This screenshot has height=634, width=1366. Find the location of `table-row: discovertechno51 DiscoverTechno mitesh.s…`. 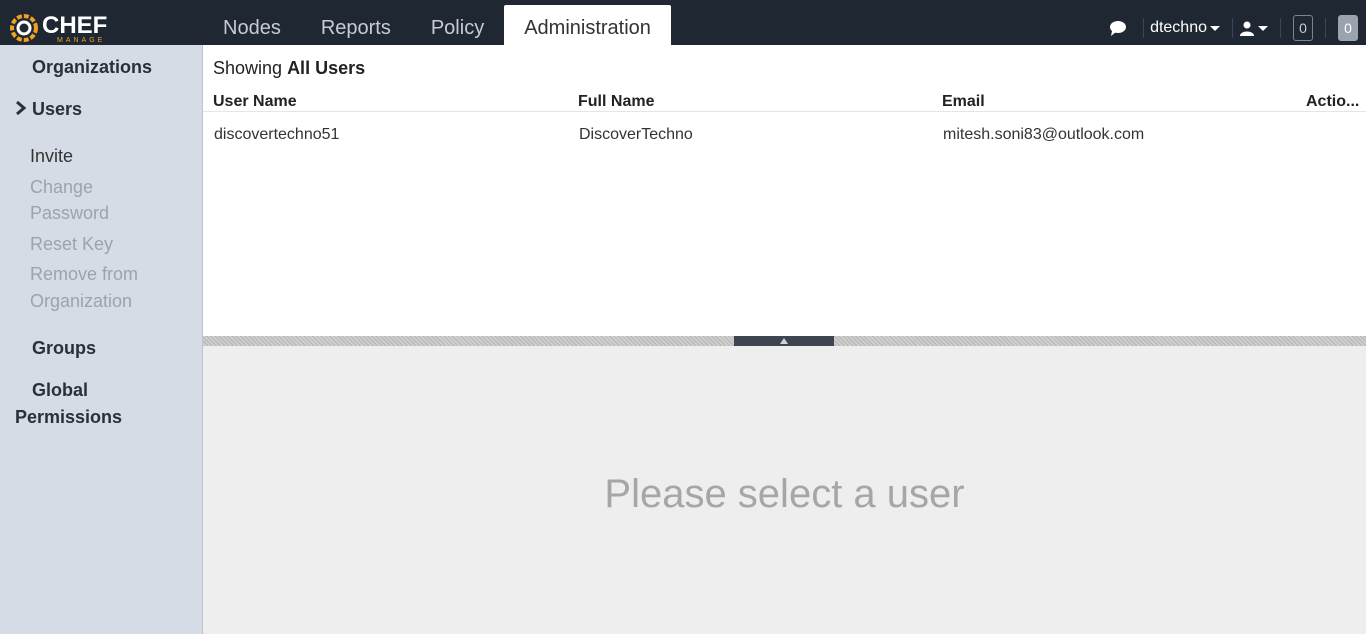

table-row: discovertechno51 DiscoverTechno mitesh.s… is located at coordinates (784, 128).